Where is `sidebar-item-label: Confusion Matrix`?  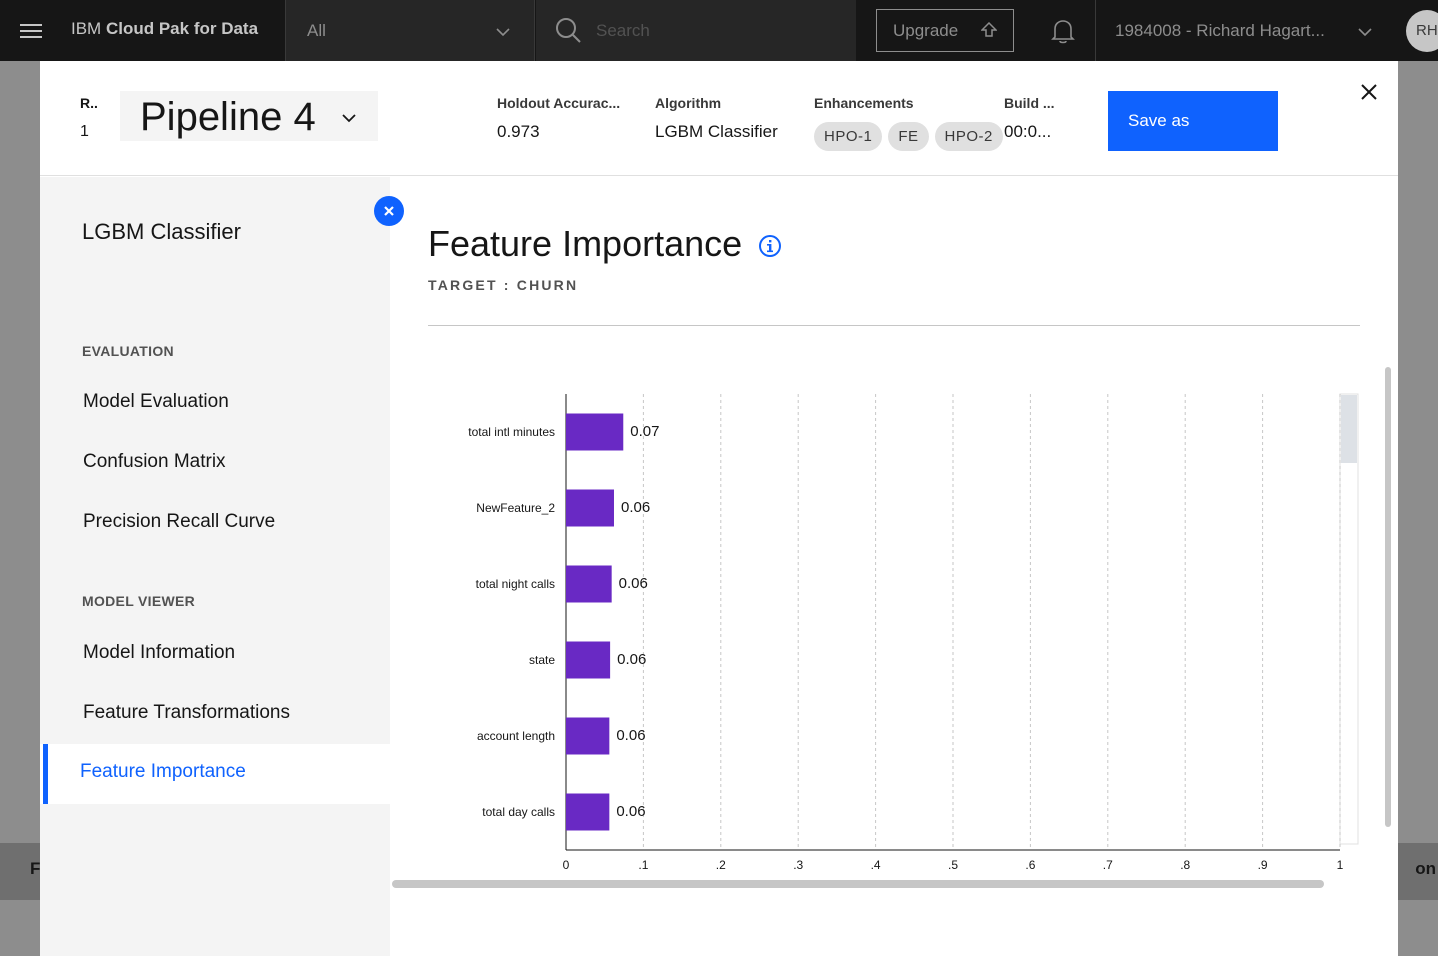 sidebar-item-label: Confusion Matrix is located at coordinates (154, 461).